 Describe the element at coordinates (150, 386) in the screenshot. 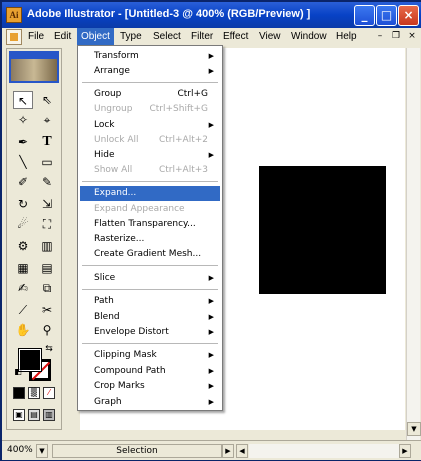

I see `menu-item-crop-marks: Crop Marks ▶` at that location.